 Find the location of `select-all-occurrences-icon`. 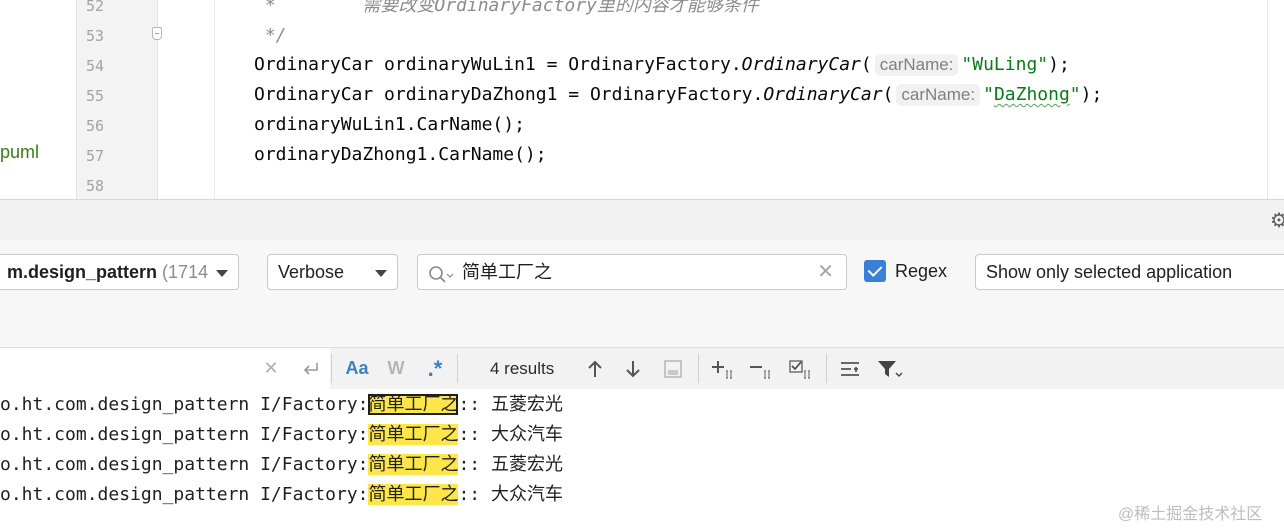

select-all-occurrences-icon is located at coordinates (802, 368).